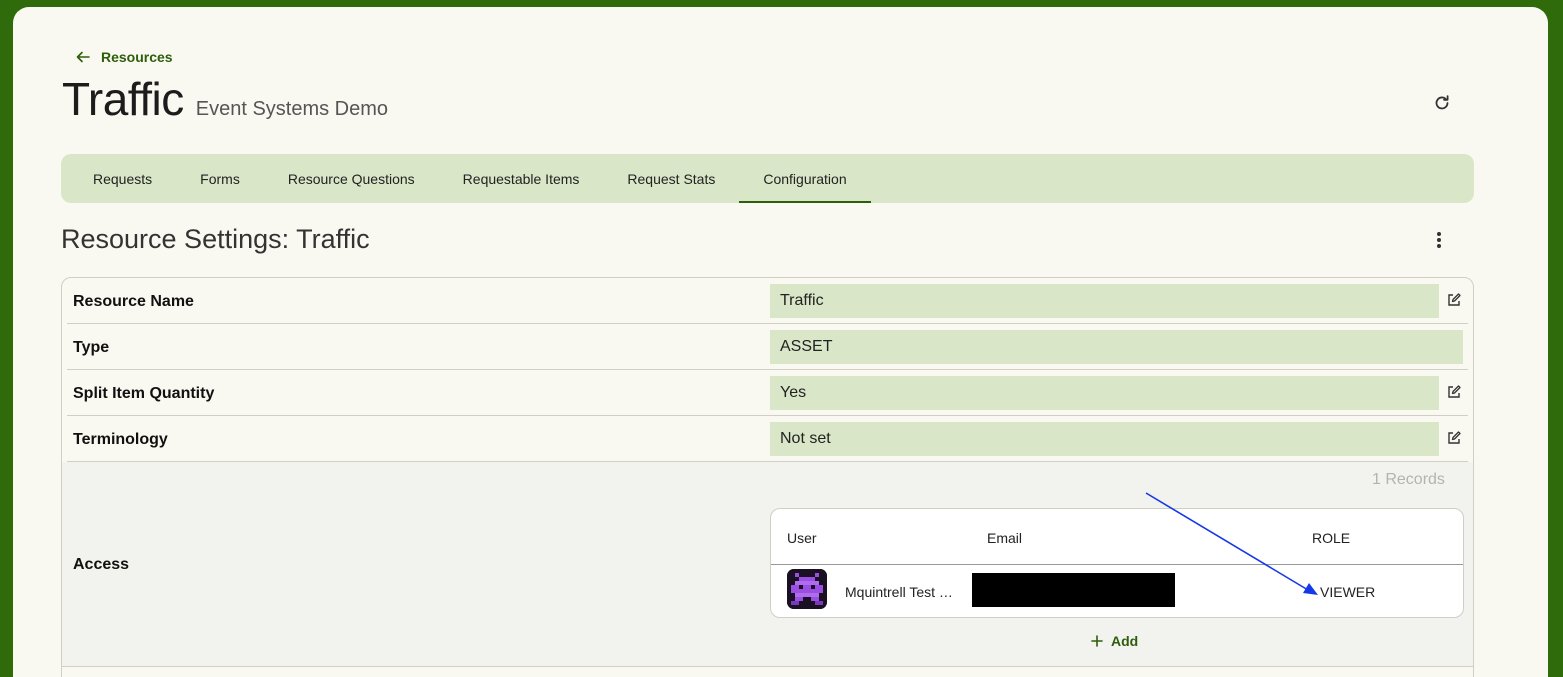  What do you see at coordinates (1097, 641) in the screenshot?
I see `plus-icon` at bounding box center [1097, 641].